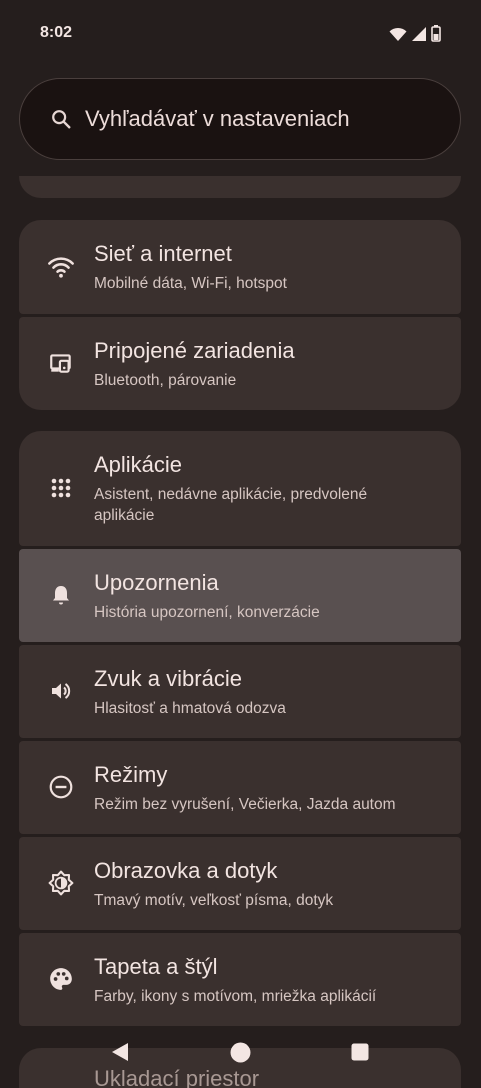  Describe the element at coordinates (190, 283) in the screenshot. I see `item-subtitle: Mobilné dáta, Wi-Fi, hotspot` at that location.